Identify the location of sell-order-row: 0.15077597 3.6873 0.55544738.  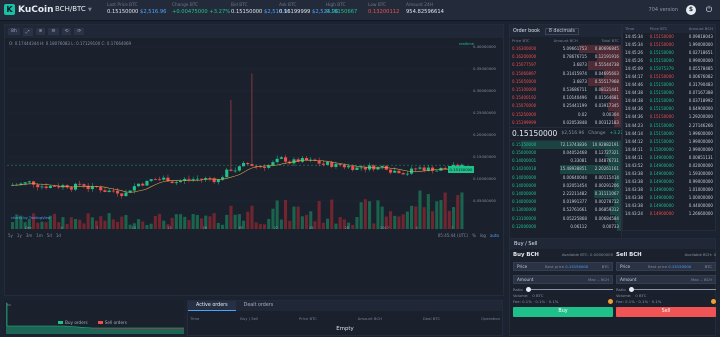
(565, 65).